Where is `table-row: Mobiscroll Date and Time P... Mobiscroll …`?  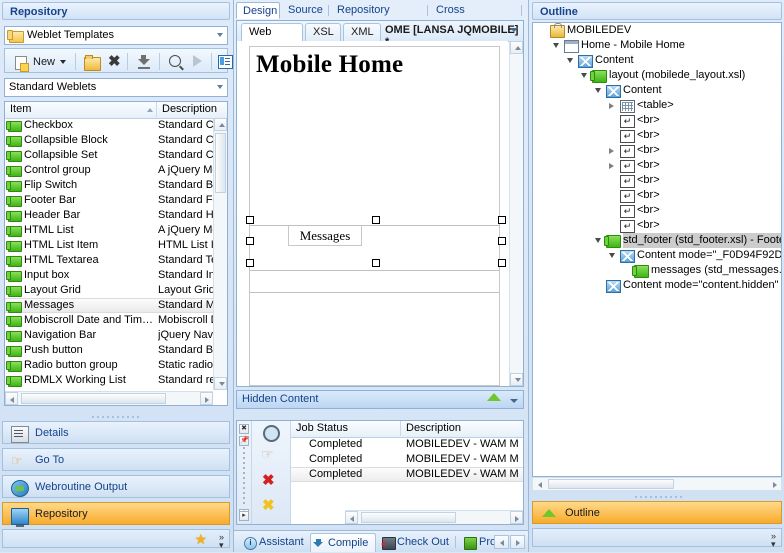
table-row: Mobiscroll Date and Time P... Mobiscroll … is located at coordinates (109, 320).